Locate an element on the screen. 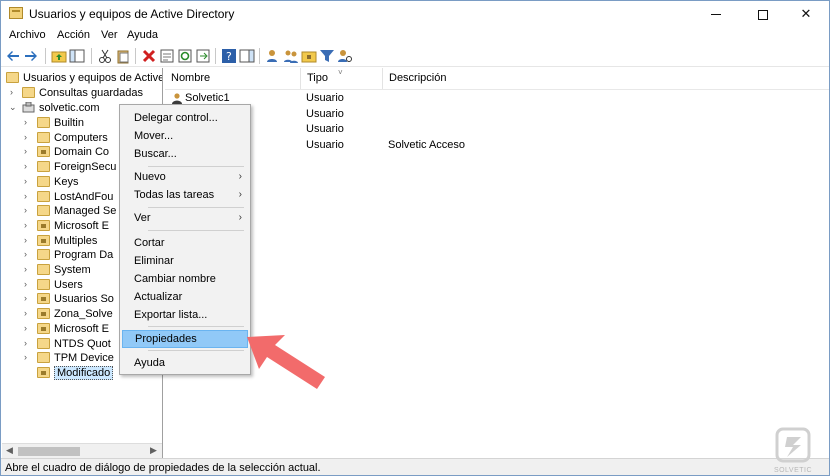 The width and height of the screenshot is (830, 476). tree-item-label: Users is located at coordinates (68, 284).